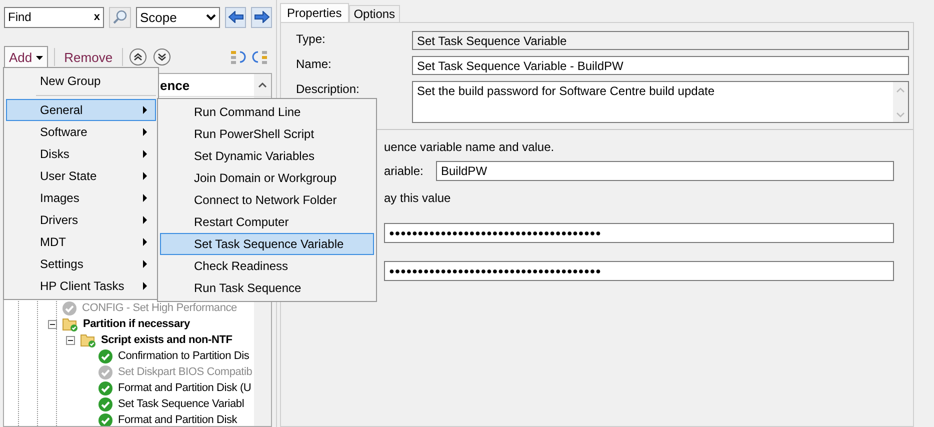  I want to click on menu-item: Images, so click(81, 198).